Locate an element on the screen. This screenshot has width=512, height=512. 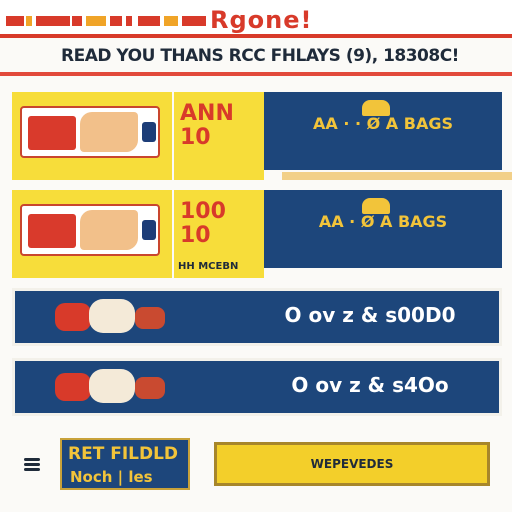
listing-big-label: ANN 10 is located at coordinates (207, 125).